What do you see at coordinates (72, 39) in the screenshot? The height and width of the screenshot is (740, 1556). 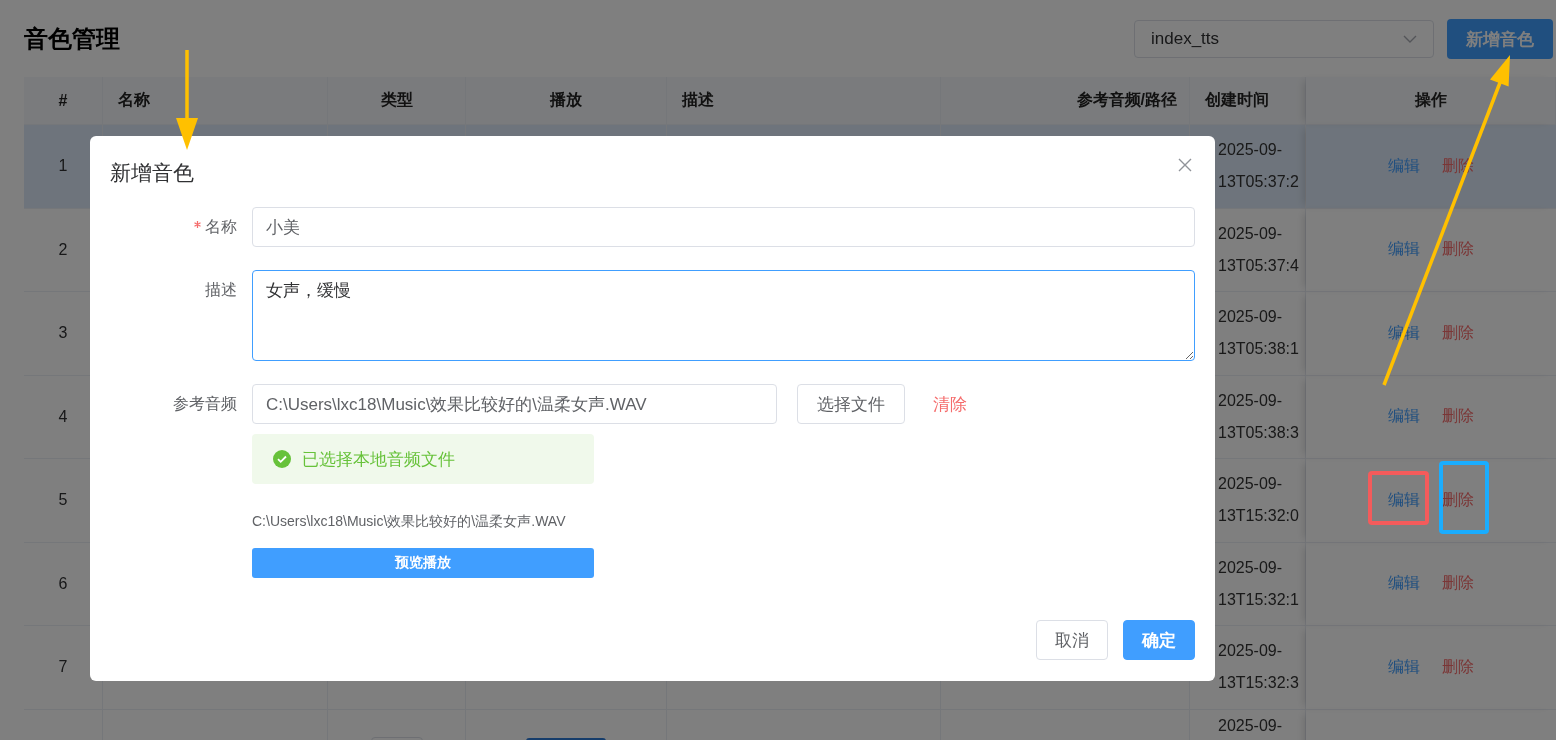 I see `page-title: 音色管理` at bounding box center [72, 39].